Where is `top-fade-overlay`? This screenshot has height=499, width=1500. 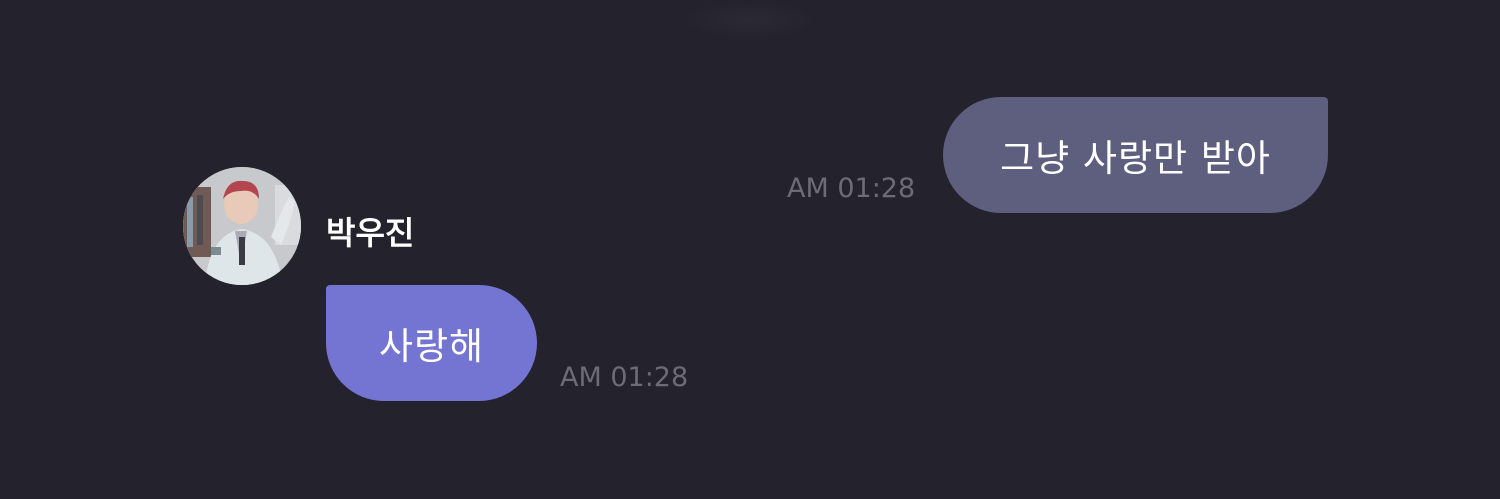
top-fade-overlay is located at coordinates (750, 20).